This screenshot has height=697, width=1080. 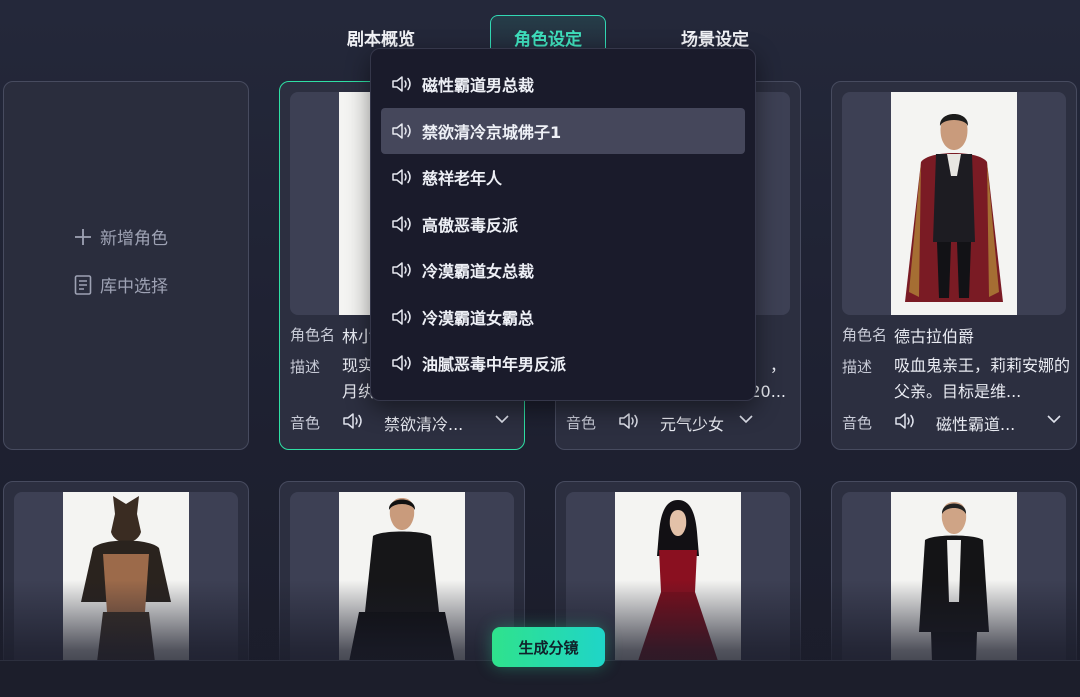 I want to click on tab-label: 场景设定, so click(x=715, y=39).